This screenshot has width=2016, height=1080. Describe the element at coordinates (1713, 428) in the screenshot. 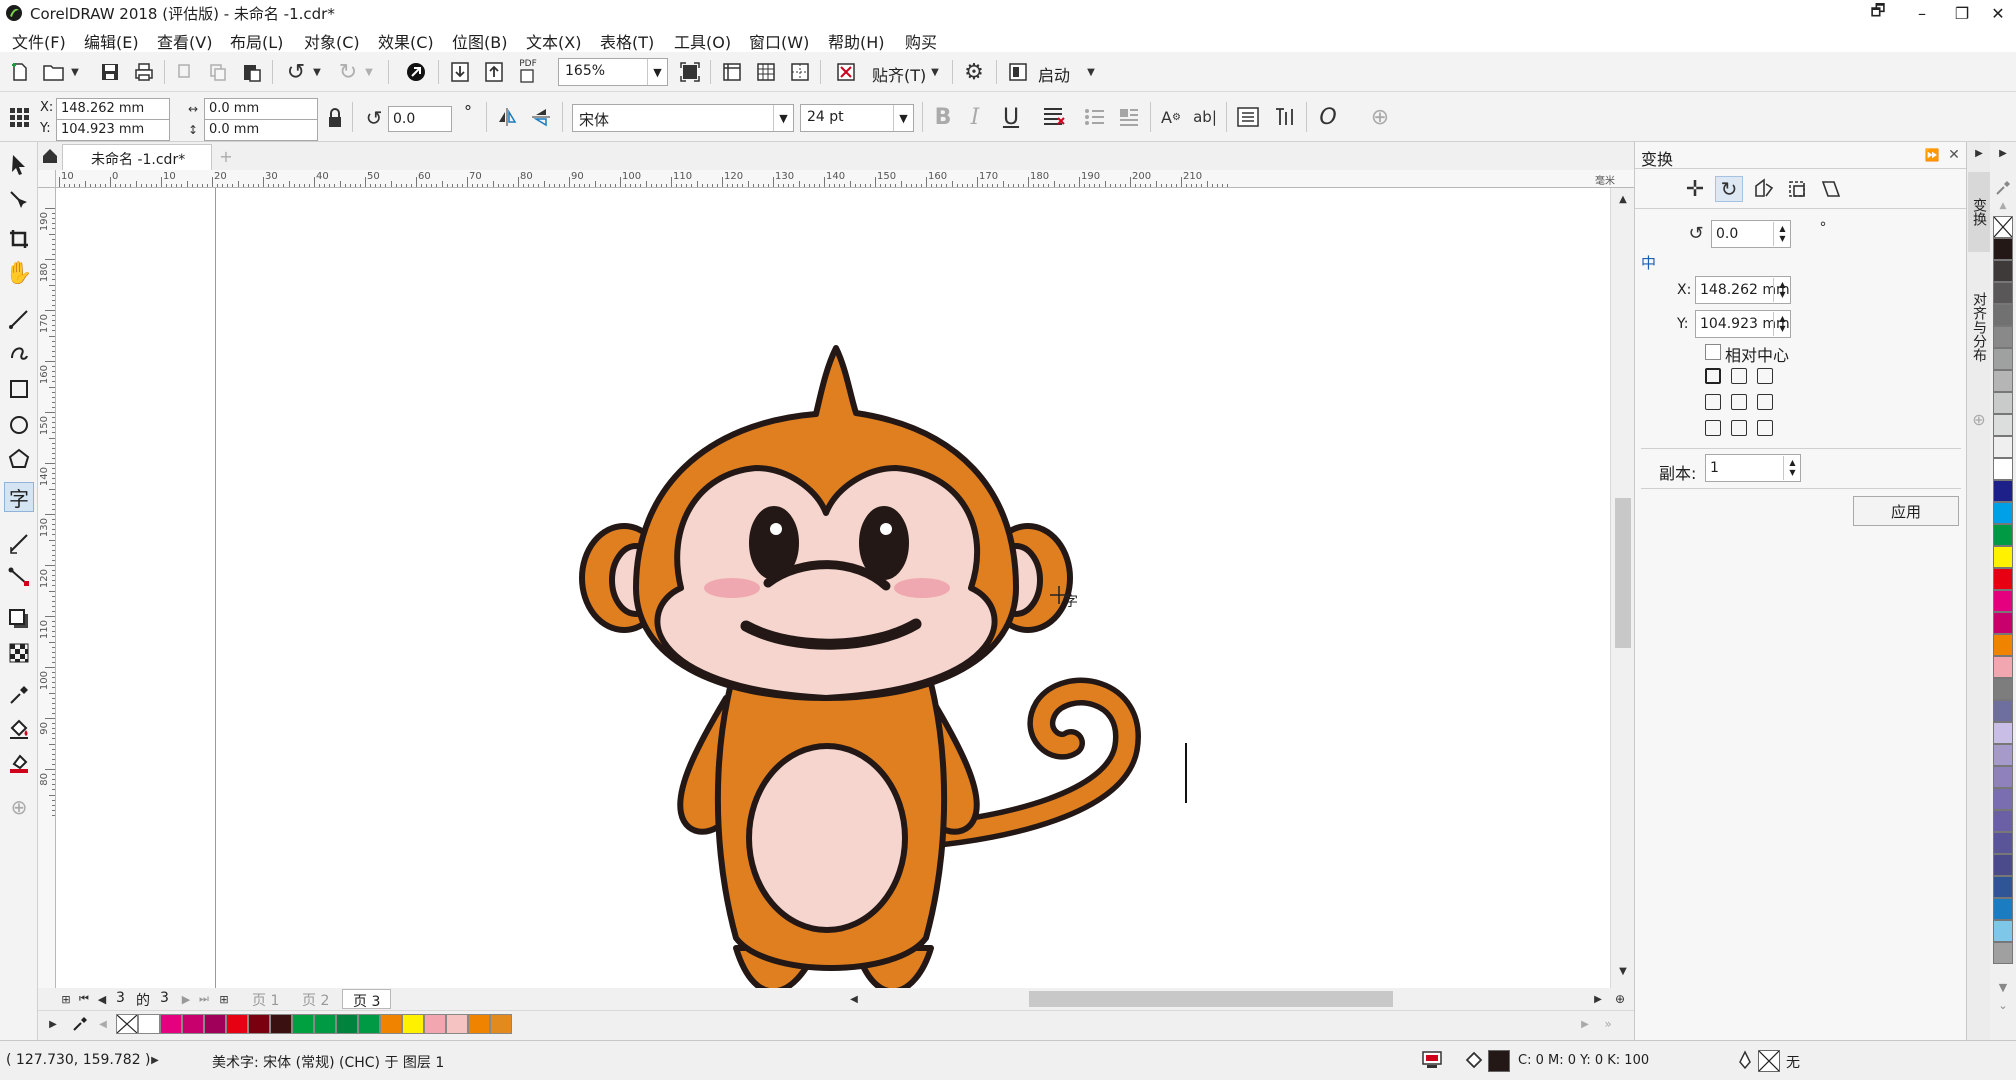

I see `anchor-bottom-left` at that location.